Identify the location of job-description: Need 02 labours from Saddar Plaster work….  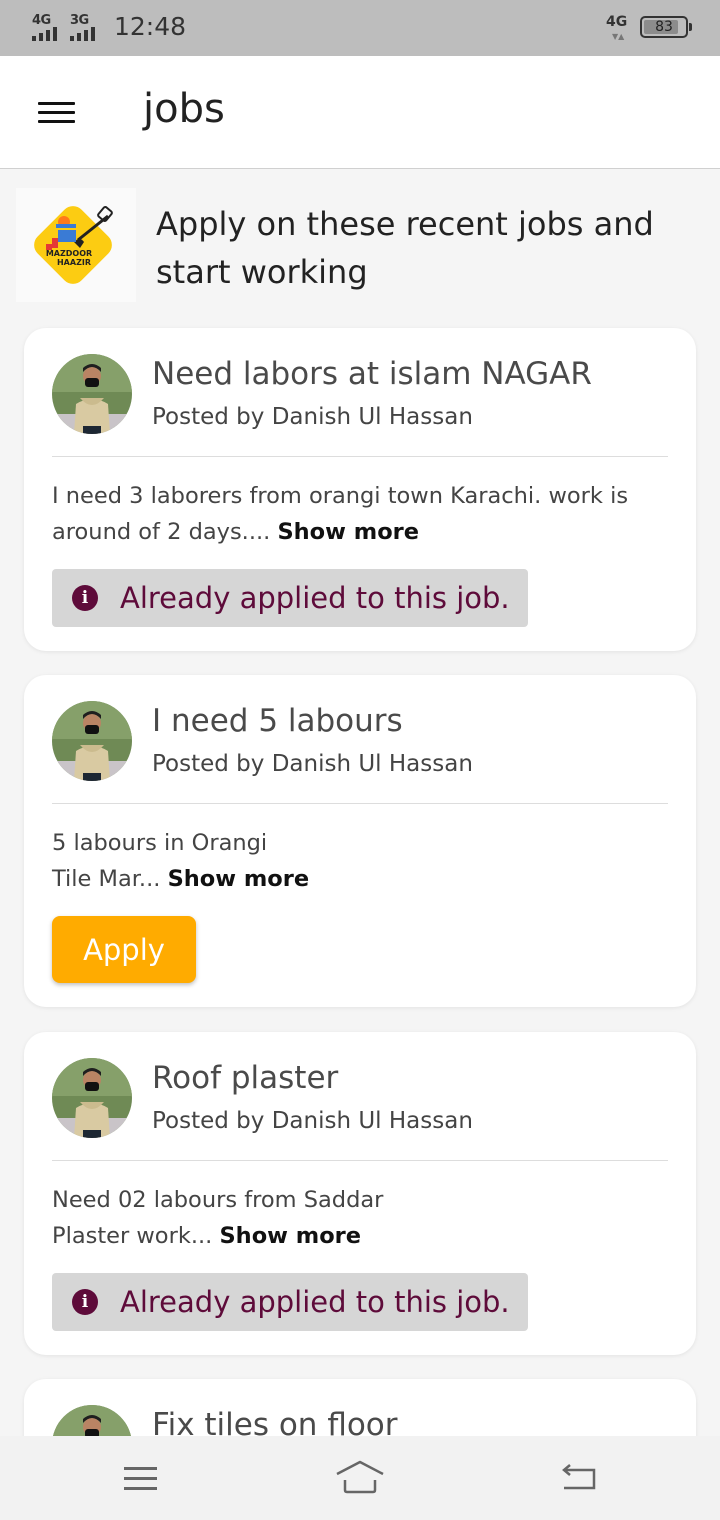
(362, 1218).